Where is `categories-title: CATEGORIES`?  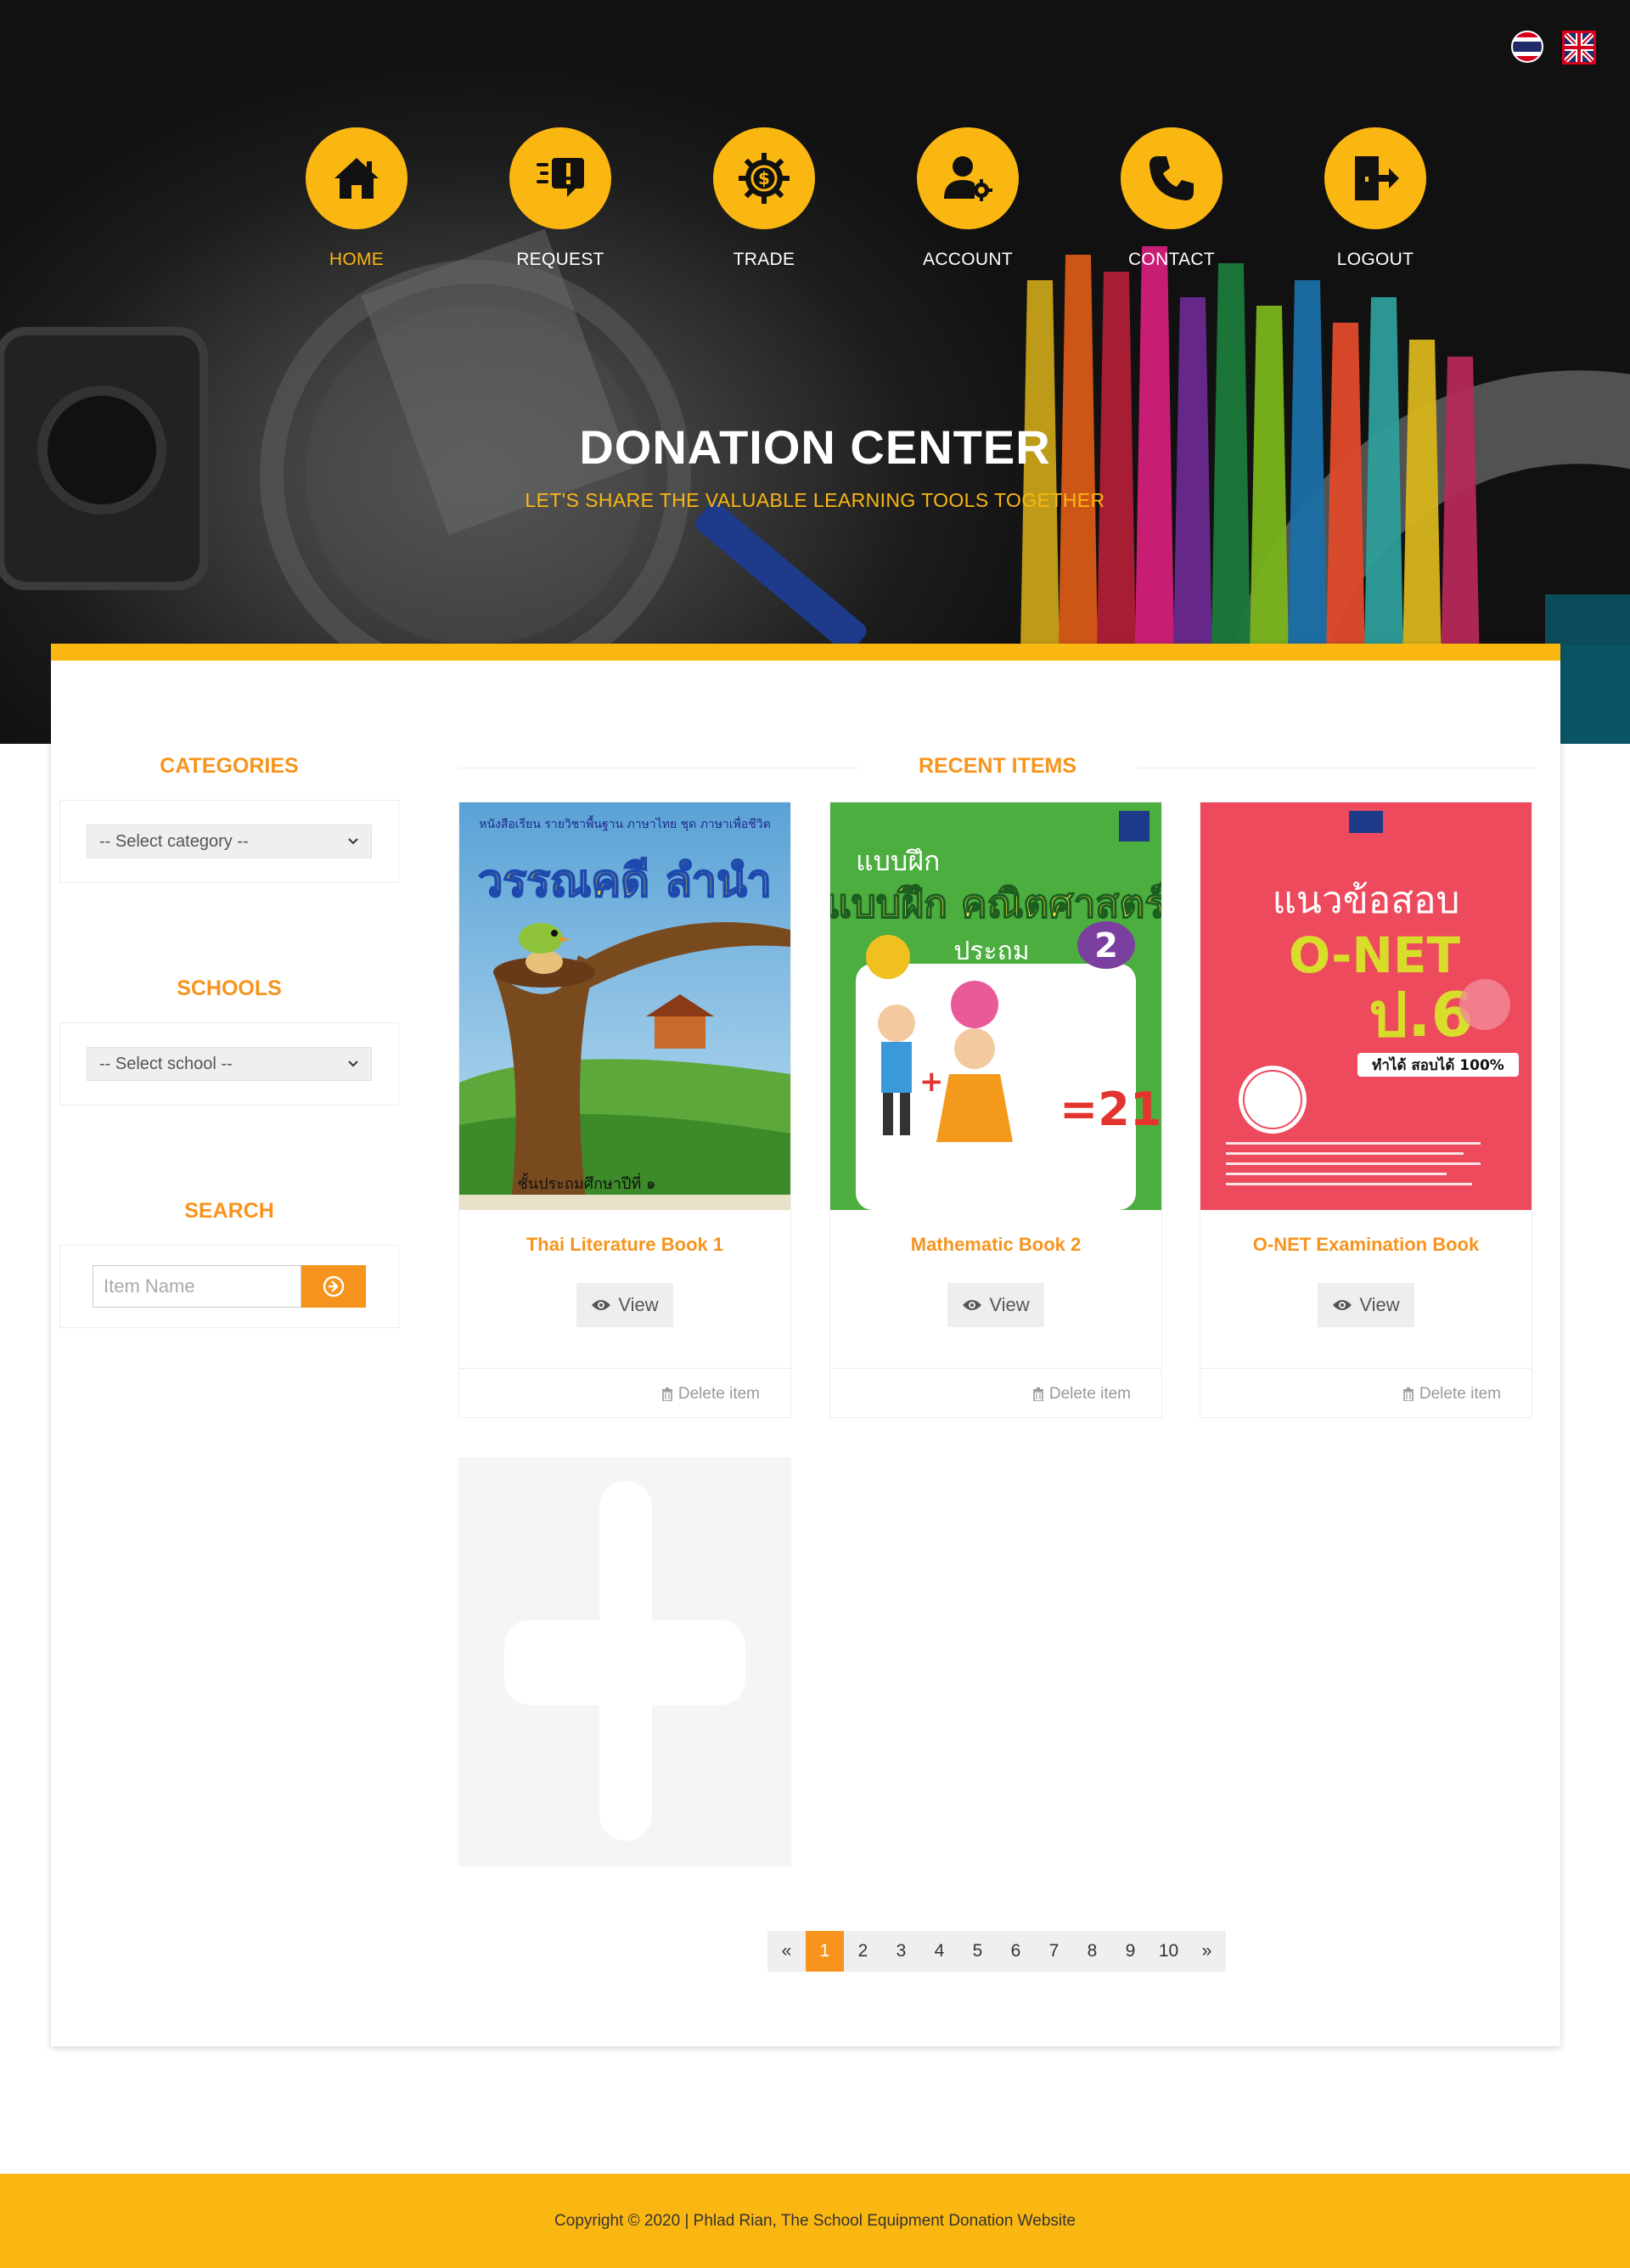 categories-title: CATEGORIES is located at coordinates (230, 766).